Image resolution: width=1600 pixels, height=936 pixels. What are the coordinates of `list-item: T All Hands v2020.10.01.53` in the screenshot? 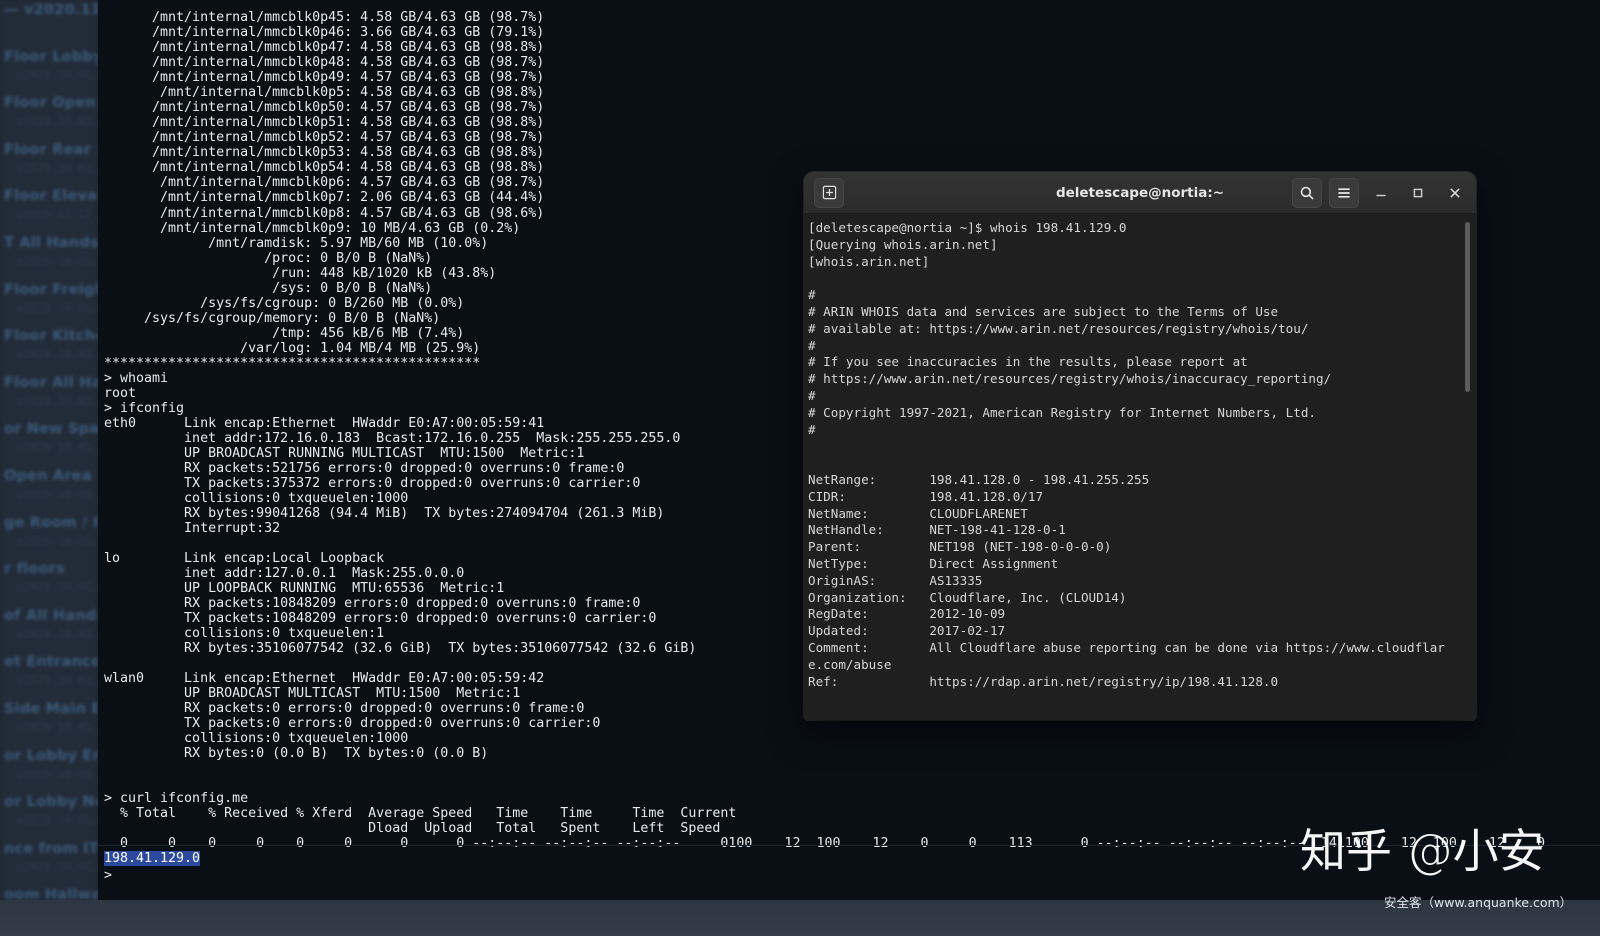 It's located at (49, 256).